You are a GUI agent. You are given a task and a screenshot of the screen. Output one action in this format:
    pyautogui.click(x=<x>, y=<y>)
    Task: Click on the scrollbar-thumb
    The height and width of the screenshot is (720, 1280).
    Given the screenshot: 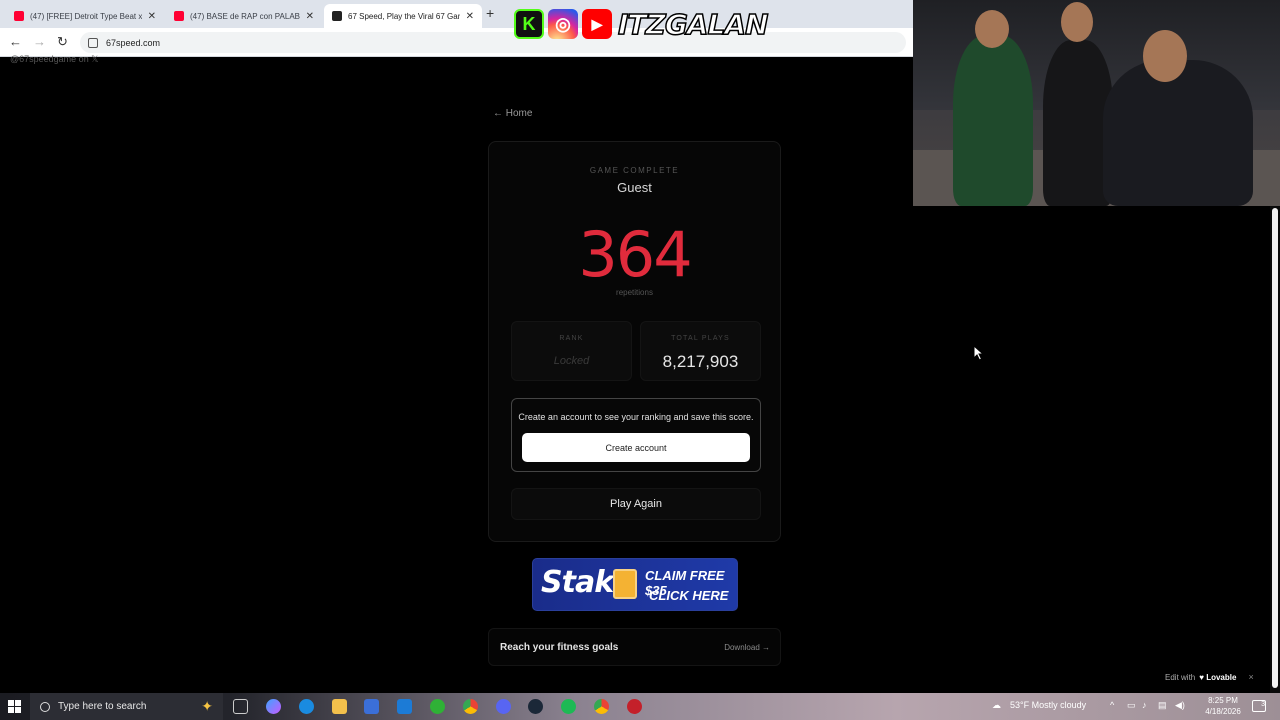 What is the action you would take?
    pyautogui.click(x=1275, y=448)
    